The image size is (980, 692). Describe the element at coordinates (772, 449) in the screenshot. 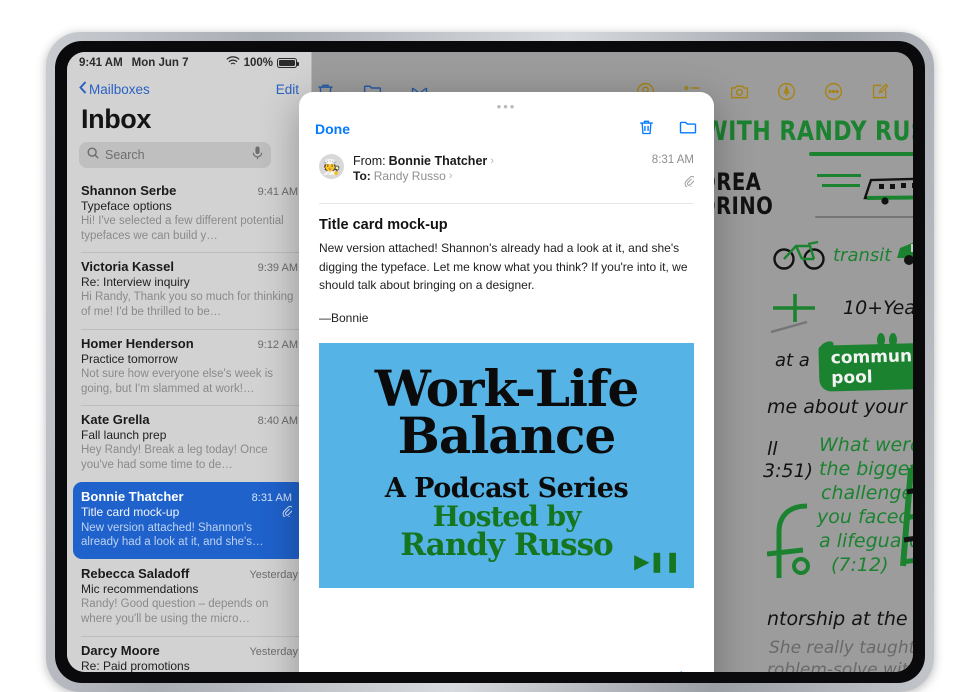

I see `note-fragment-ll: ll` at that location.